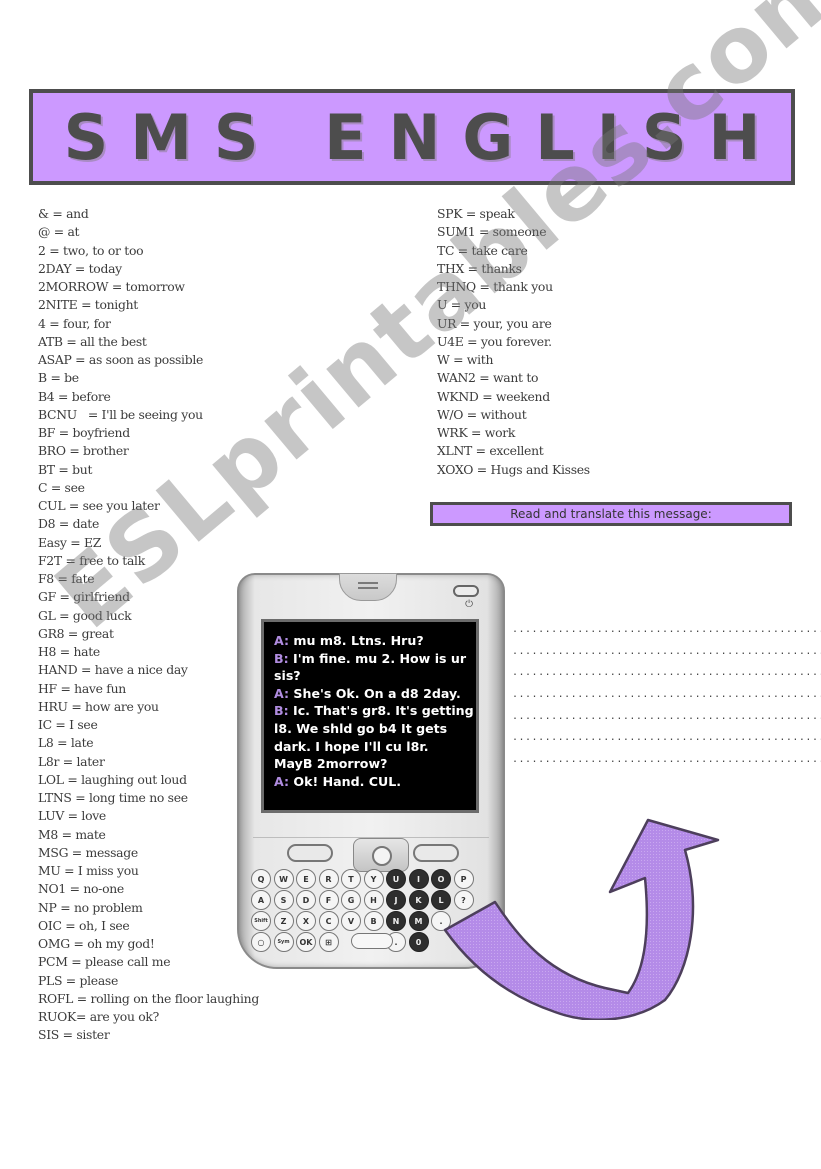  What do you see at coordinates (59, 232) in the screenshot?
I see `glossary-entry: @ = at` at bounding box center [59, 232].